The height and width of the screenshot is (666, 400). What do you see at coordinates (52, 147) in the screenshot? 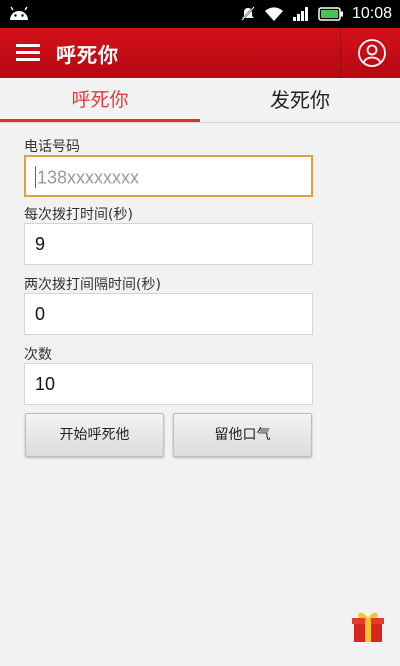
I see `phone-label: 电话号码` at bounding box center [52, 147].